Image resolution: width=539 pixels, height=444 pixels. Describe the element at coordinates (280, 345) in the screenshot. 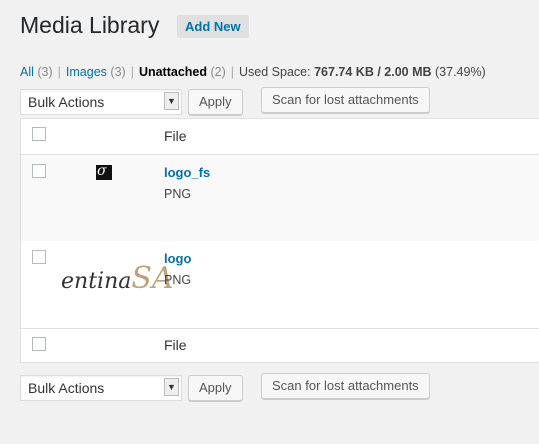

I see `table-footer: File` at that location.